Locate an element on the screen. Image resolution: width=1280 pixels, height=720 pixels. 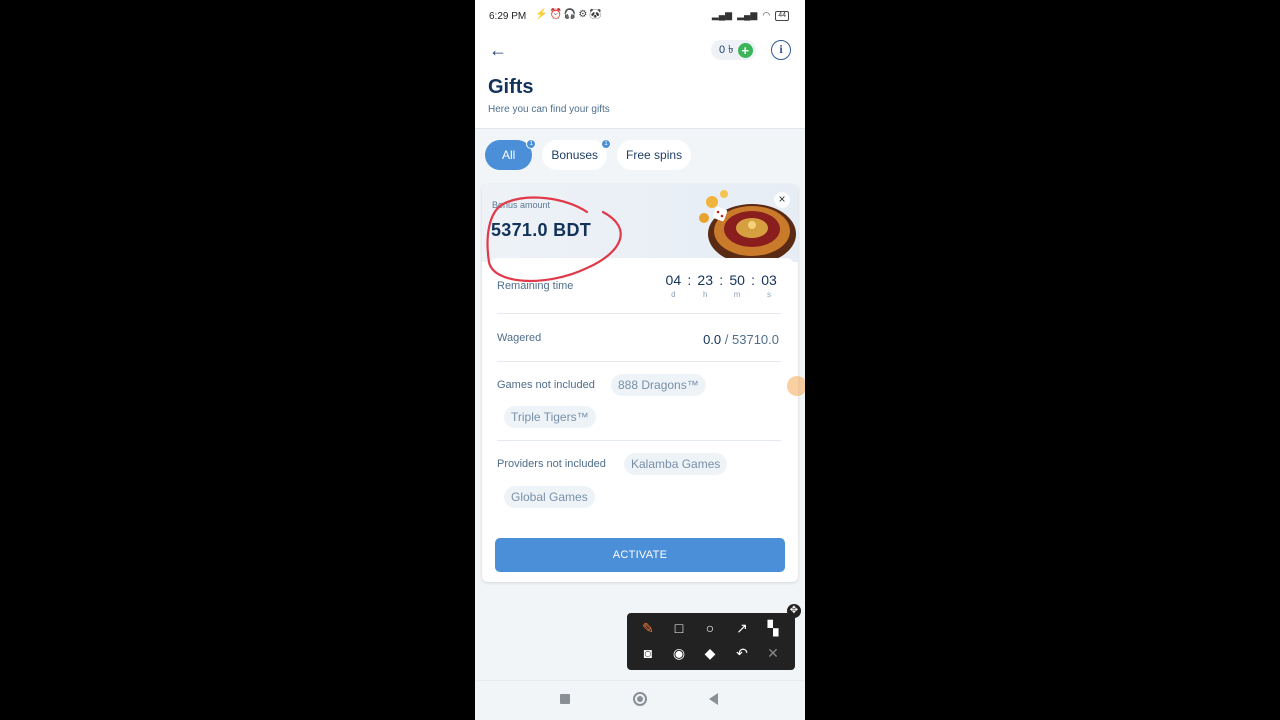
tab-all-label: All is located at coordinates (509, 155).